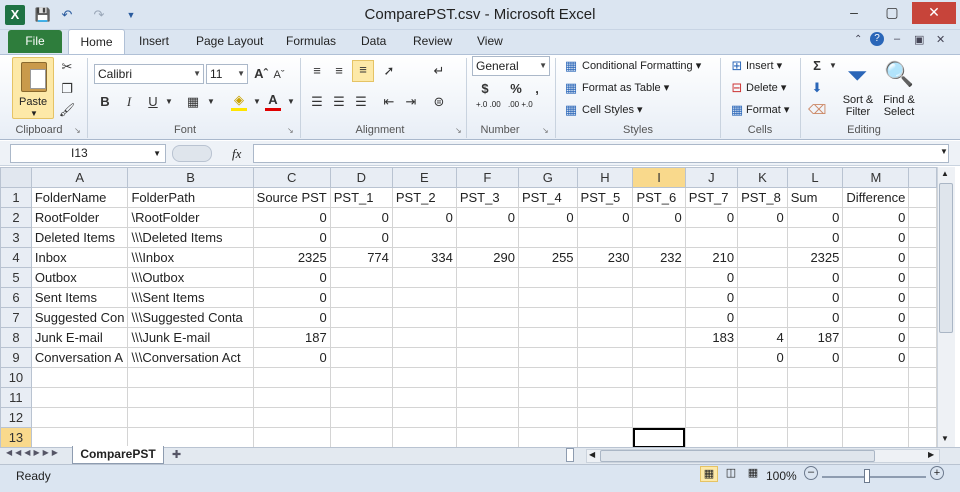 Image resolution: width=960 pixels, height=492 pixels. I want to click on cell-e4: 334, so click(424, 257).